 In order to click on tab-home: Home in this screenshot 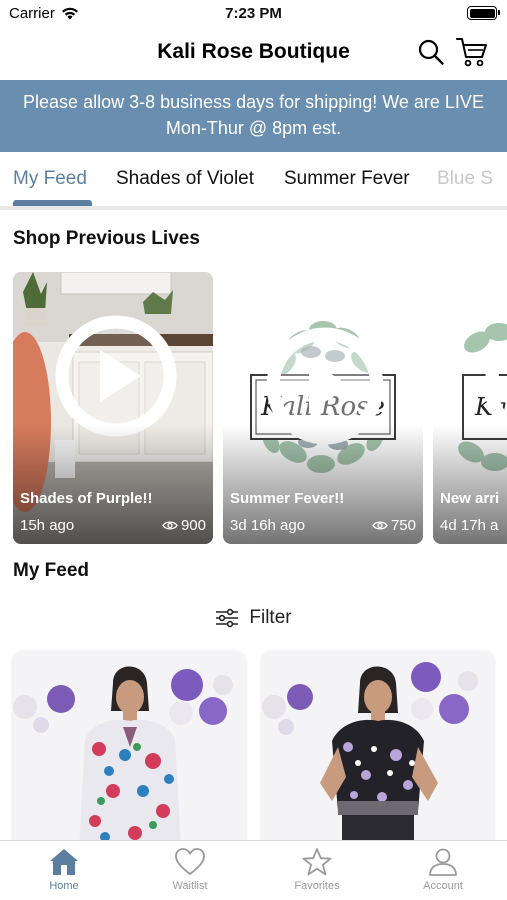, I will do `click(64, 869)`.